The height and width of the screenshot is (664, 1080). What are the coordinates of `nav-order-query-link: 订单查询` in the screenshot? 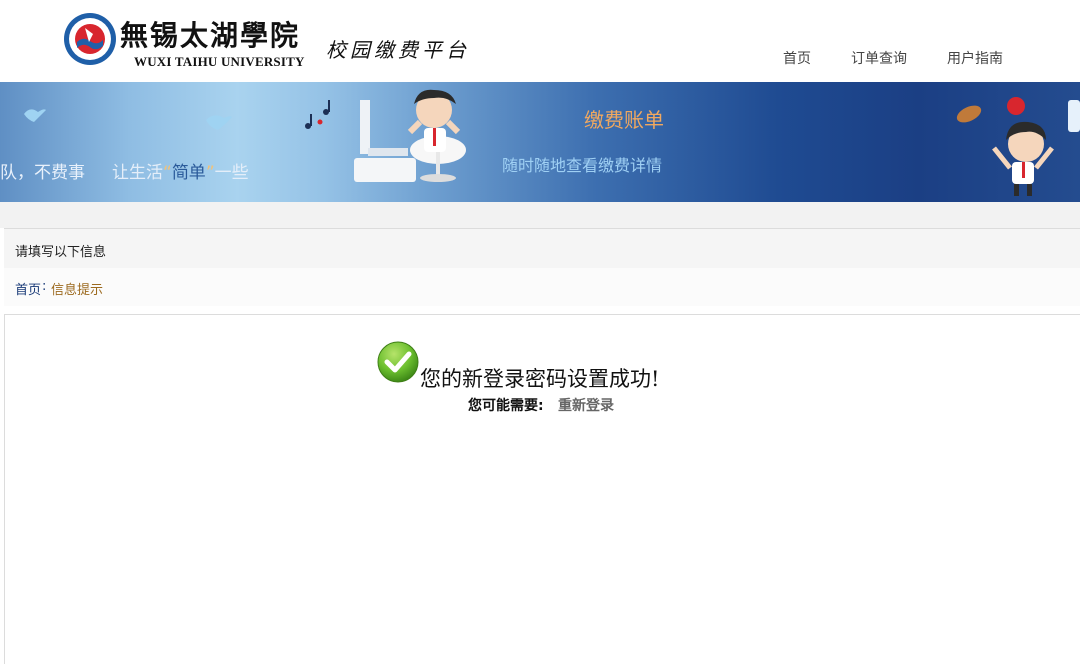 It's located at (879, 58).